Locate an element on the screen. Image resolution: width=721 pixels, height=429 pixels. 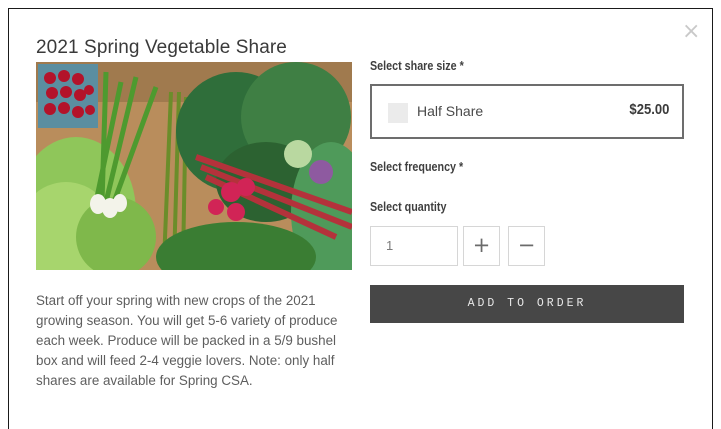
share-option-name: Half Share is located at coordinates (450, 111).